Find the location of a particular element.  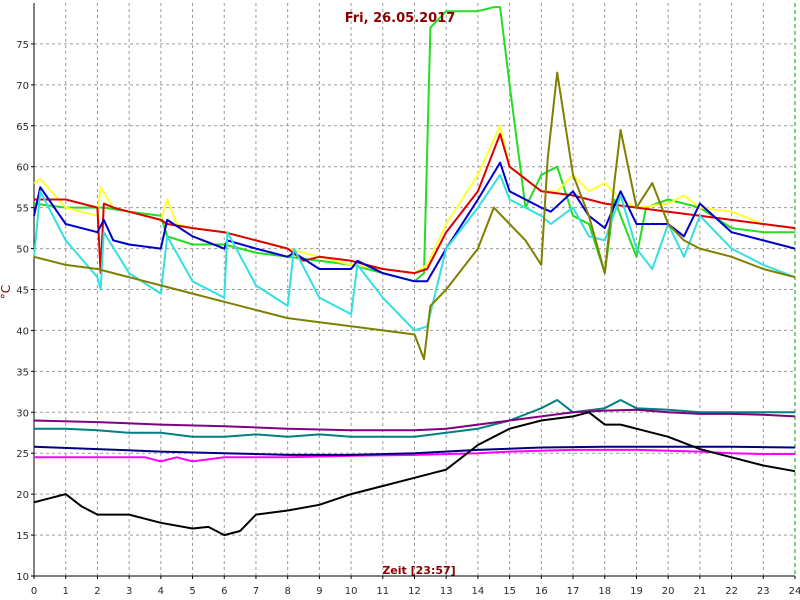

x-axis-label: Zeit [23:57] is located at coordinates (418, 570).